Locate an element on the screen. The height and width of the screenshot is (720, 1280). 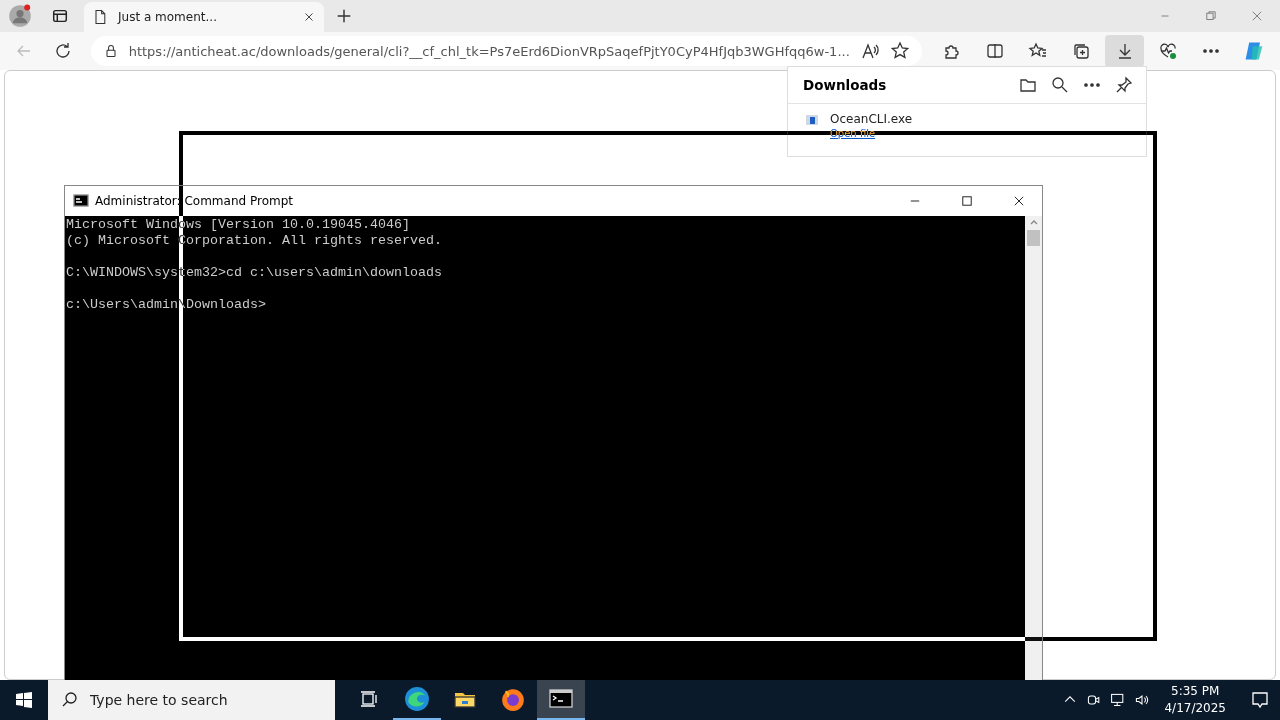
star-icon is located at coordinates (899, 51).